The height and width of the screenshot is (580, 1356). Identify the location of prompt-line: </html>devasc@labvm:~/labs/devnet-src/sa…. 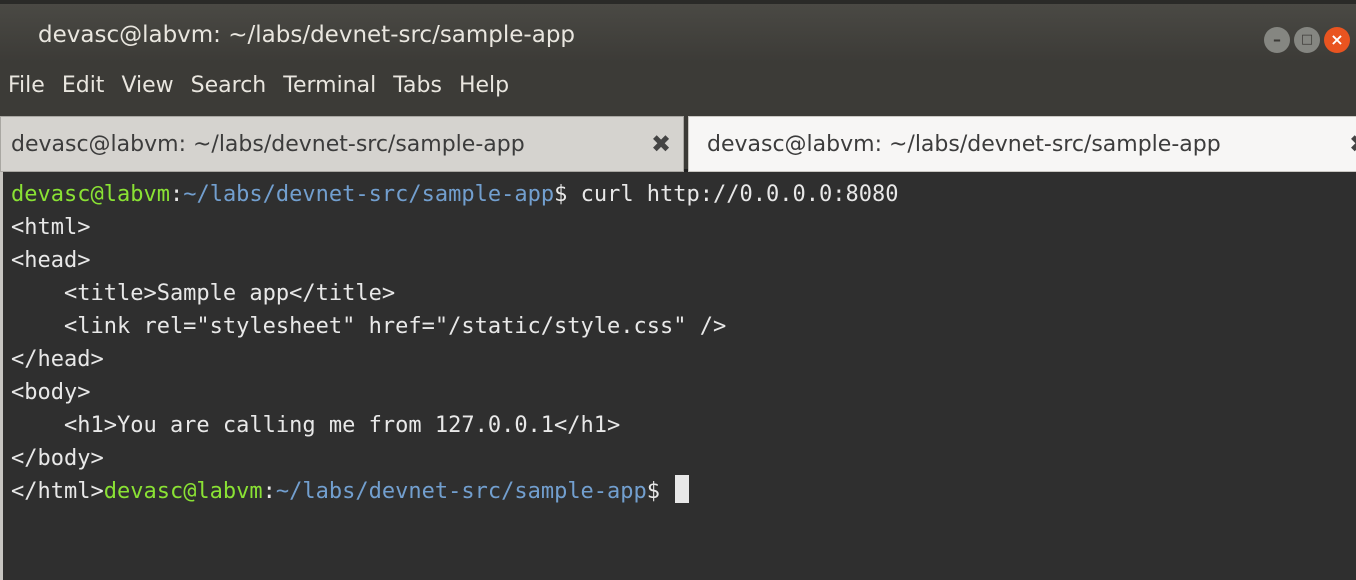
(679, 491).